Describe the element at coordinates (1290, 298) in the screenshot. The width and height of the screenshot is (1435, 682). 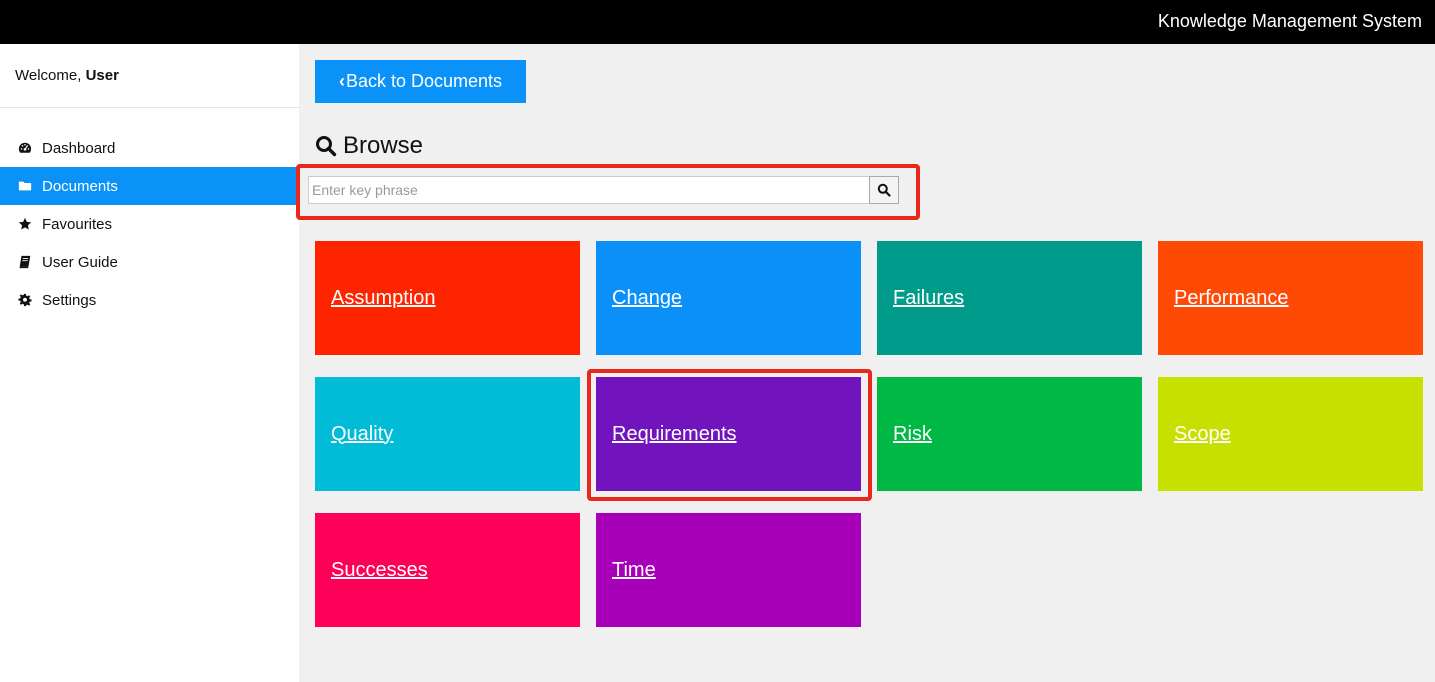
I see `category-tile-performance: Performance` at that location.